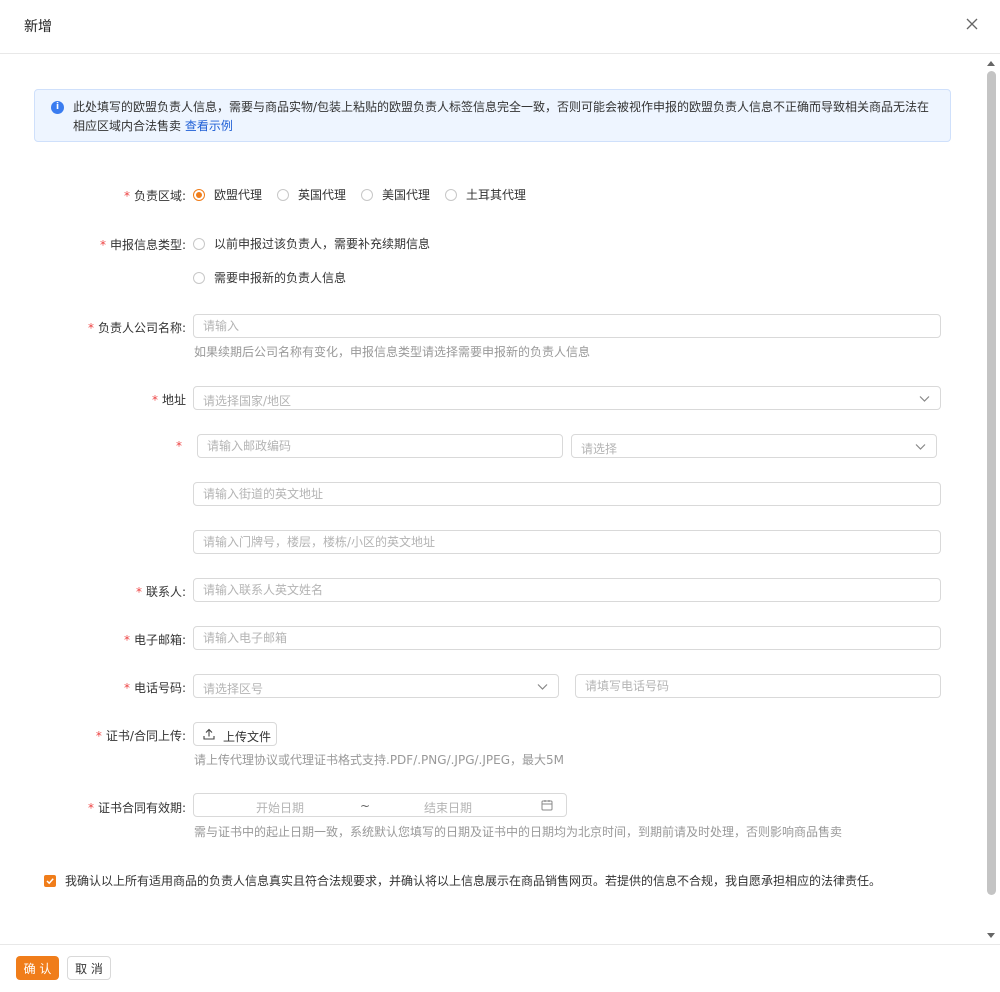  What do you see at coordinates (173, 446) in the screenshot?
I see `postcode-required-label: *` at bounding box center [173, 446].